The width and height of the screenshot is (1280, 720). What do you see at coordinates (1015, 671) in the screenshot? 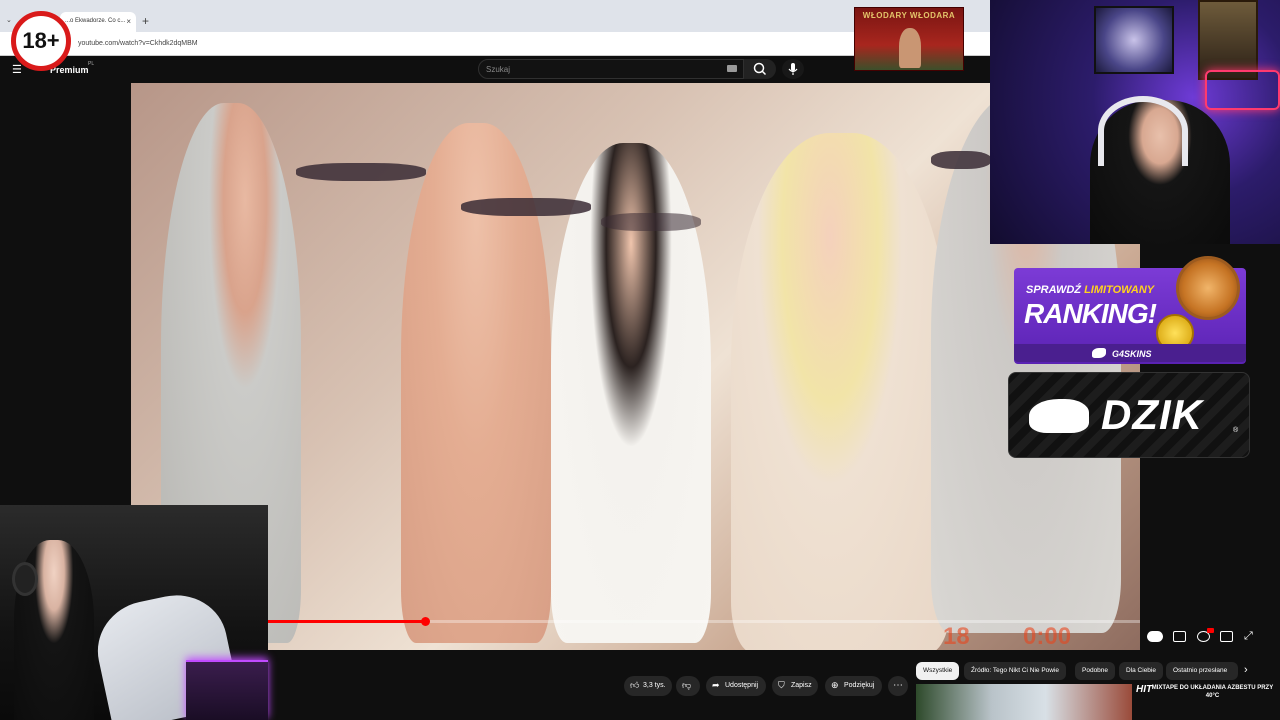
I see `chip-source: Źródło: Tego Nikt Ci Nie Powie` at bounding box center [1015, 671].